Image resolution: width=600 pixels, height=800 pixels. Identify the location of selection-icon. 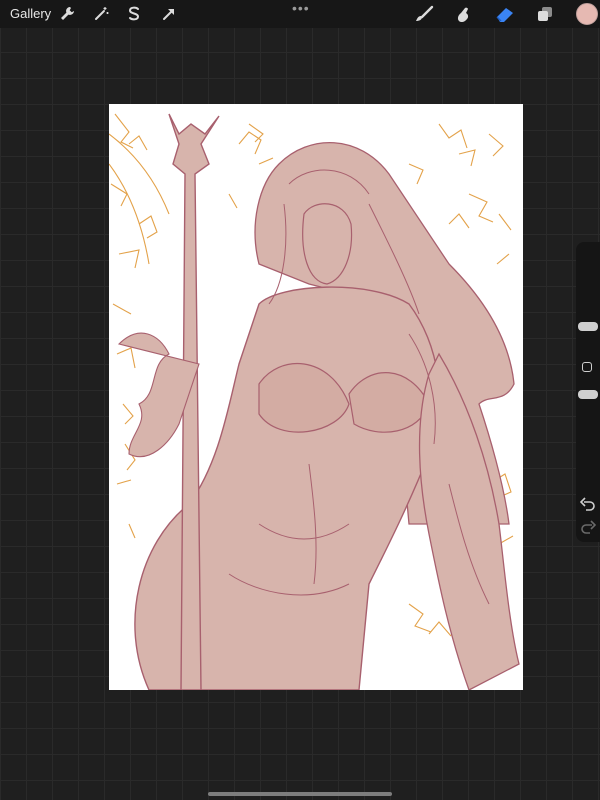
(134, 14).